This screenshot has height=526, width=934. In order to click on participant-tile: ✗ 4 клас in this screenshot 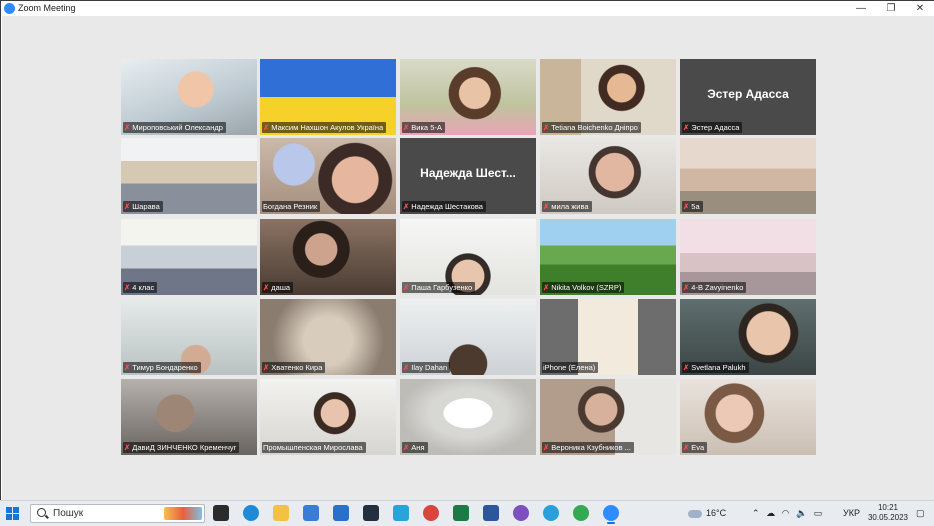, I will do `click(189, 257)`.